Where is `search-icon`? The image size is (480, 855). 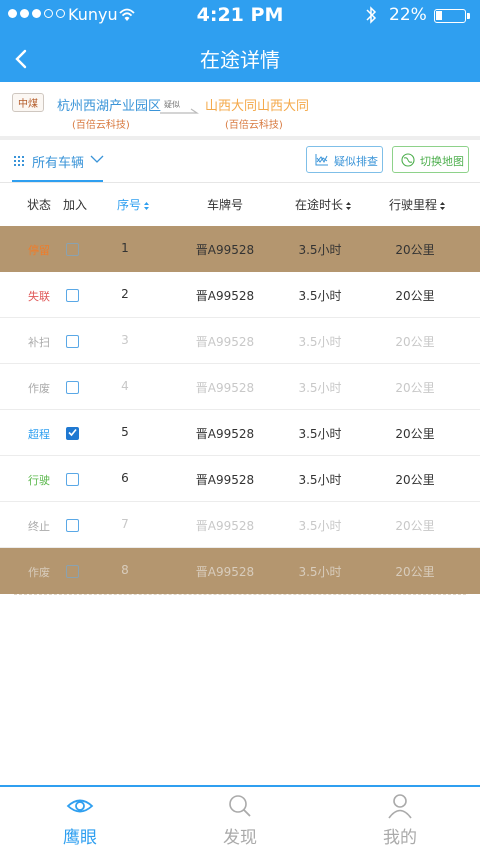 search-icon is located at coordinates (240, 806).